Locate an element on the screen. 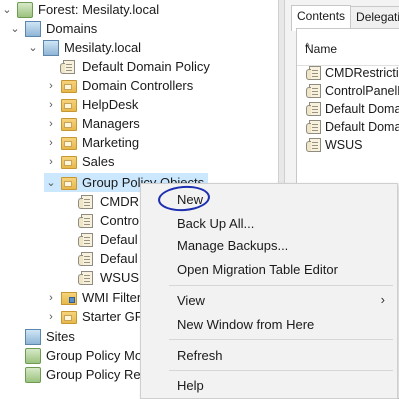  tree-default-domain-policy: Default Domain Policy is located at coordinates (134, 66).